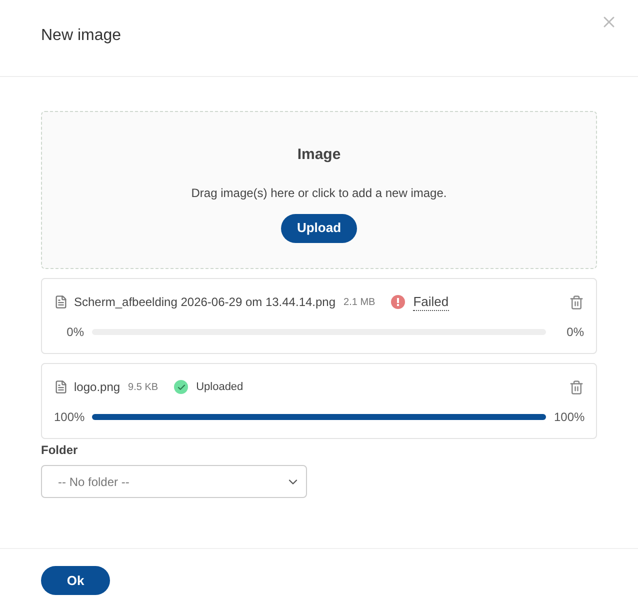 This screenshot has width=638, height=606. What do you see at coordinates (319, 193) in the screenshot?
I see `dropzone-hint: Drag image(s) here or click to add a new image.` at bounding box center [319, 193].